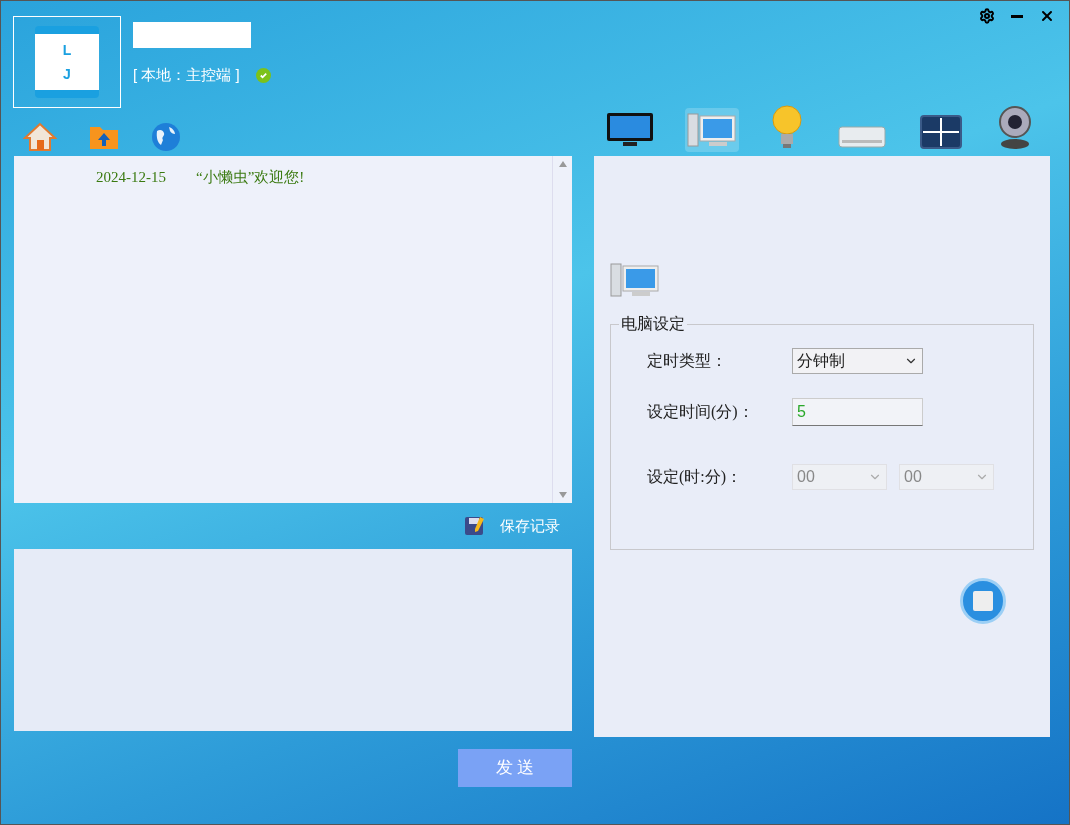 This screenshot has height=825, width=1070. Describe the element at coordinates (653, 324) in the screenshot. I see `group-title: 电脑设定` at that location.